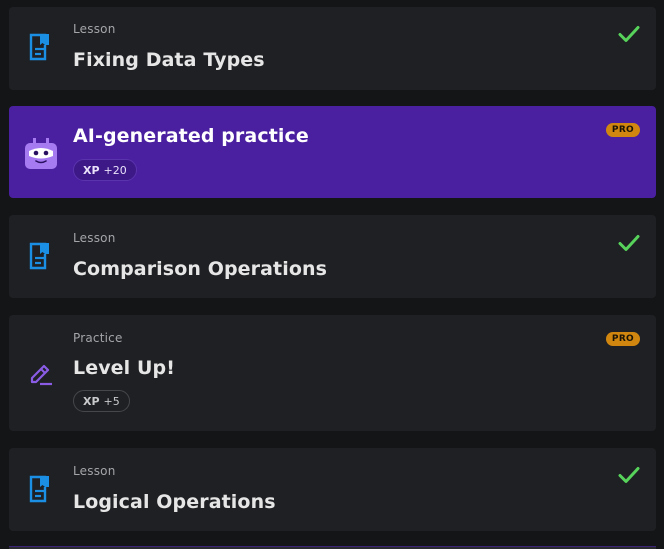  I want to click on item-title: Comparison Operations, so click(200, 269).